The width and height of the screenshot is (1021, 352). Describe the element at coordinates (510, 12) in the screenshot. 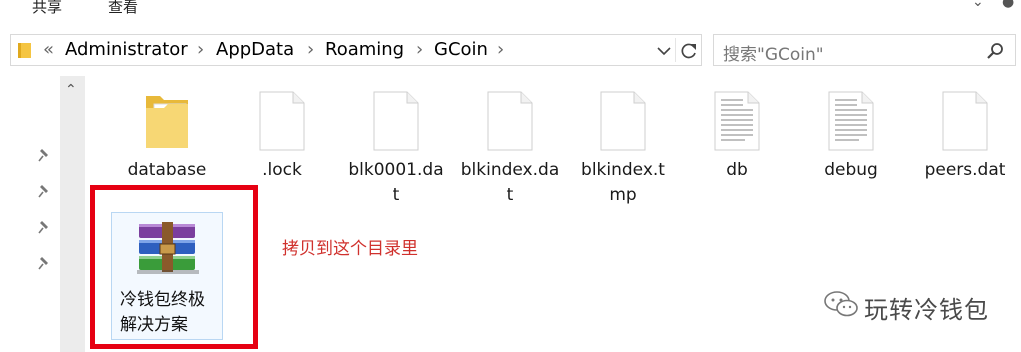

I see `ribbon: 共享 查看 ⌄ ●` at that location.